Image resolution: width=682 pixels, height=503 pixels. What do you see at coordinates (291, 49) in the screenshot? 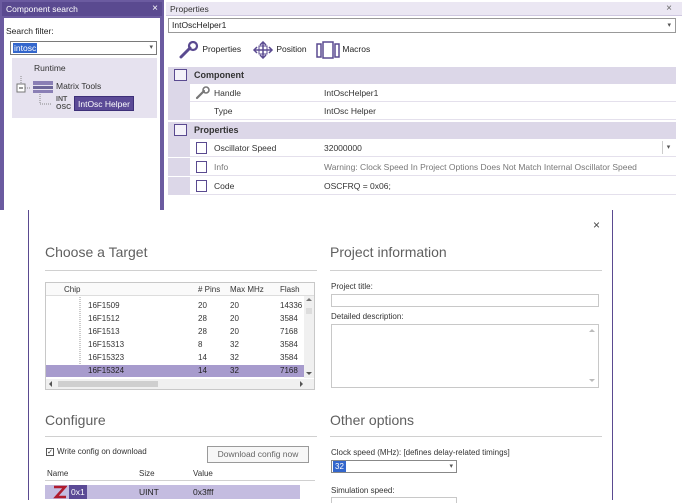
I see `position-tool-label: Position` at bounding box center [291, 49].